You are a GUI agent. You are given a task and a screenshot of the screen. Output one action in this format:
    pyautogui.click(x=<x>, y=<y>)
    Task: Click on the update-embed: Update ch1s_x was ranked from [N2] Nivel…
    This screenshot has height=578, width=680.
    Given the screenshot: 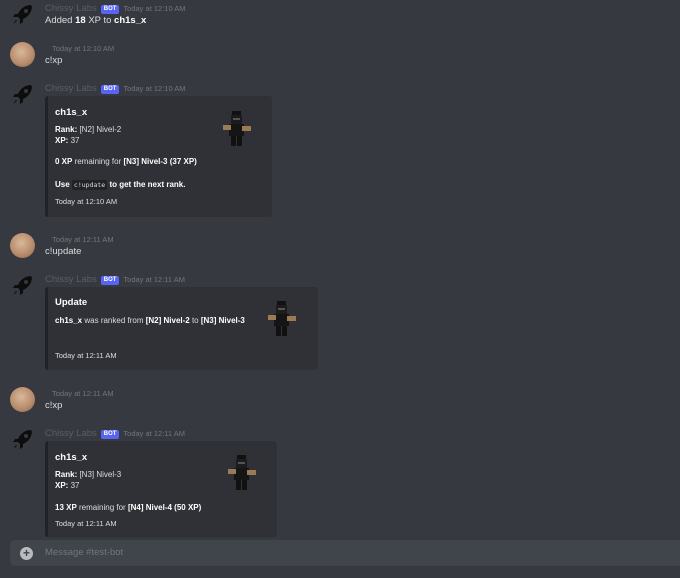 What is the action you would take?
    pyautogui.click(x=181, y=328)
    